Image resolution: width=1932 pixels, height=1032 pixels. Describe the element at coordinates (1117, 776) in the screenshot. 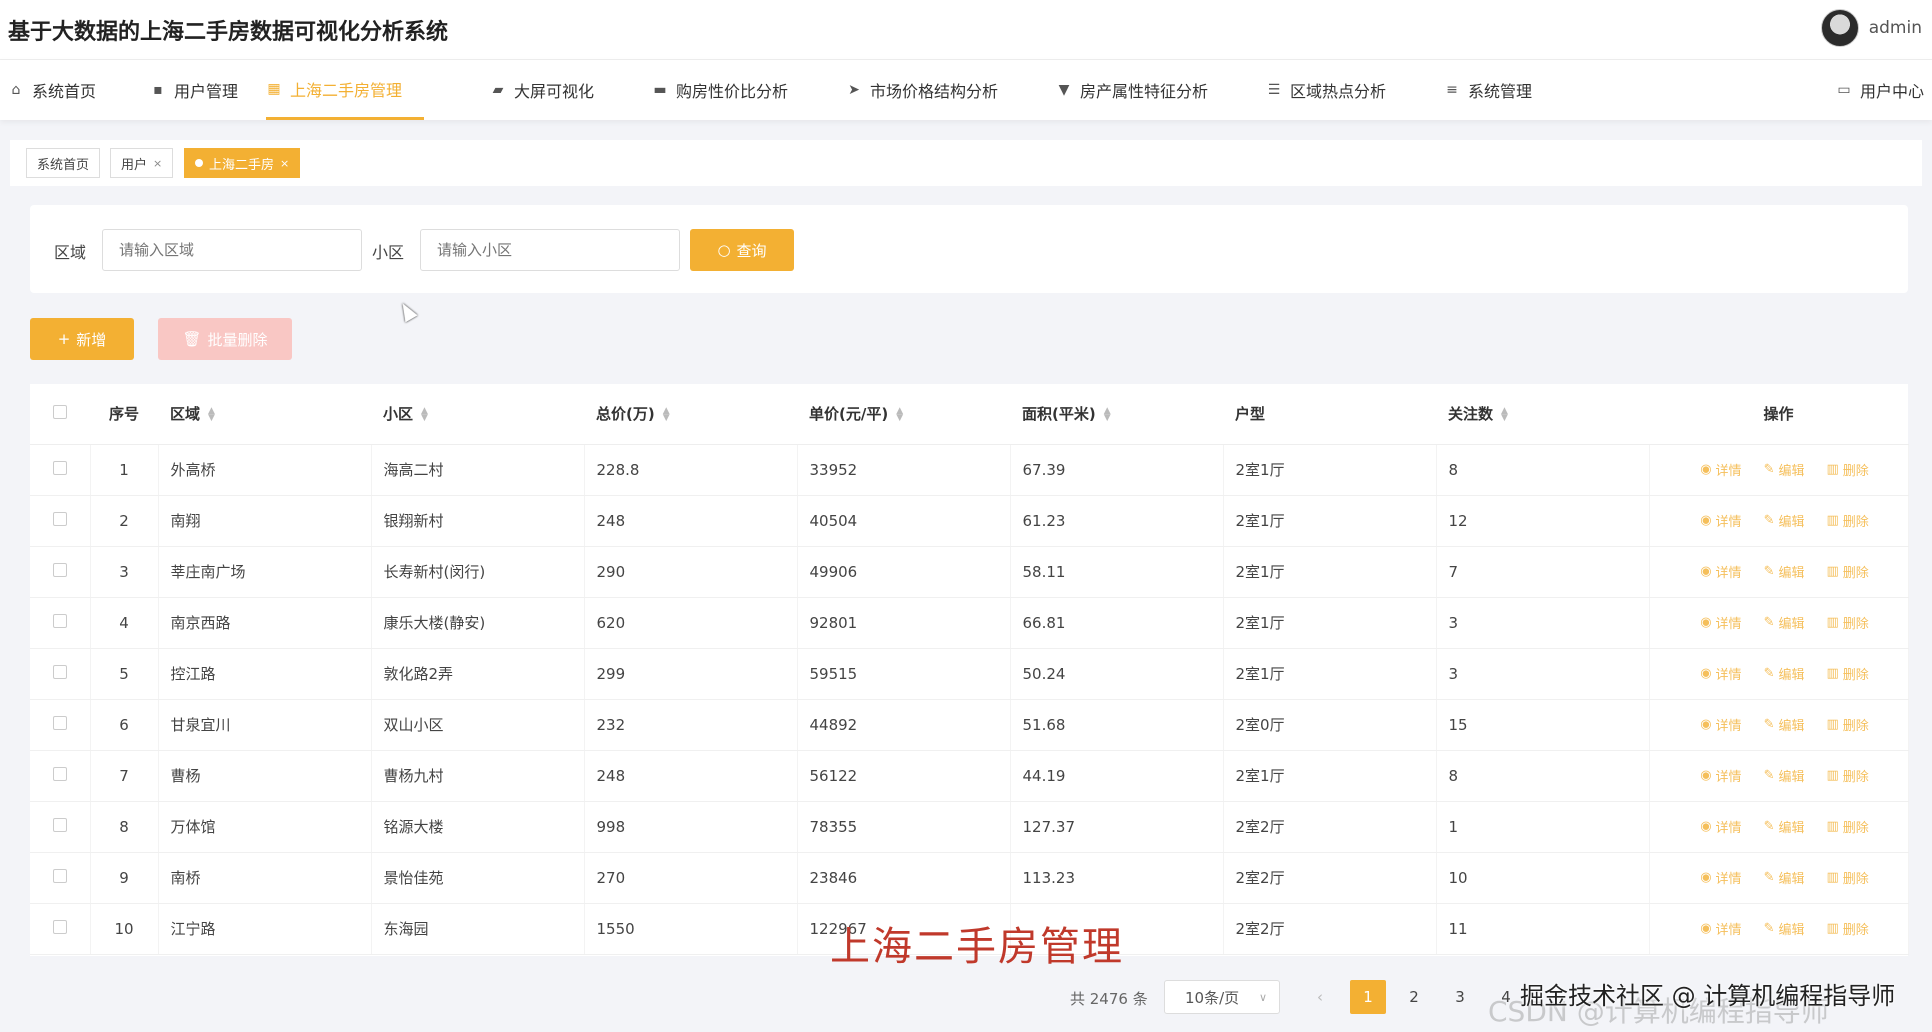

I see `cell-area: 44.19` at that location.